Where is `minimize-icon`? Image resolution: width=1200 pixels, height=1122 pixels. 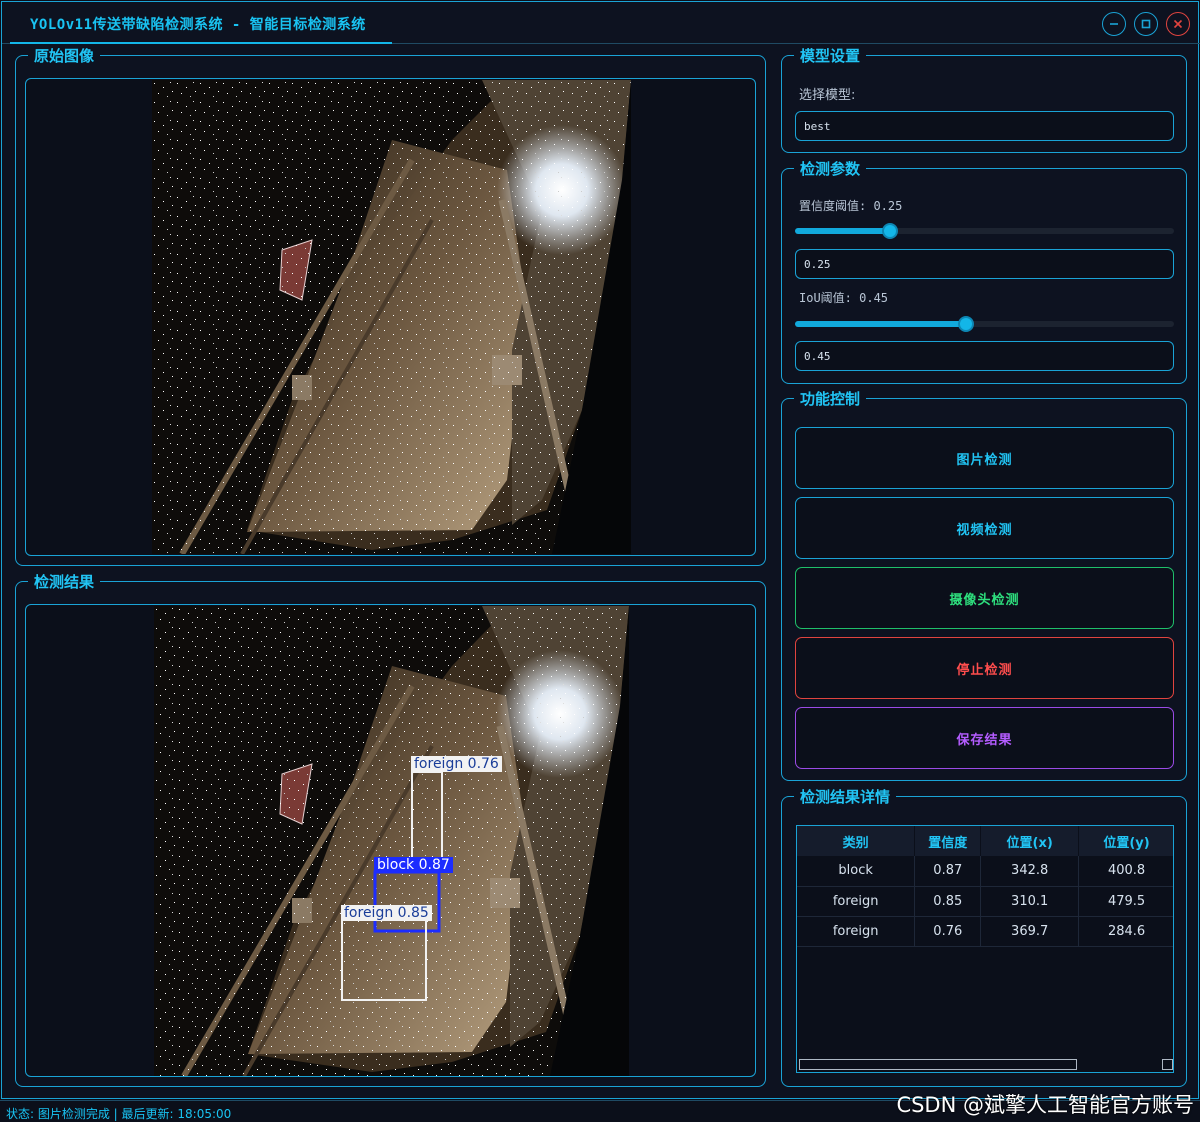
minimize-icon is located at coordinates (1114, 24).